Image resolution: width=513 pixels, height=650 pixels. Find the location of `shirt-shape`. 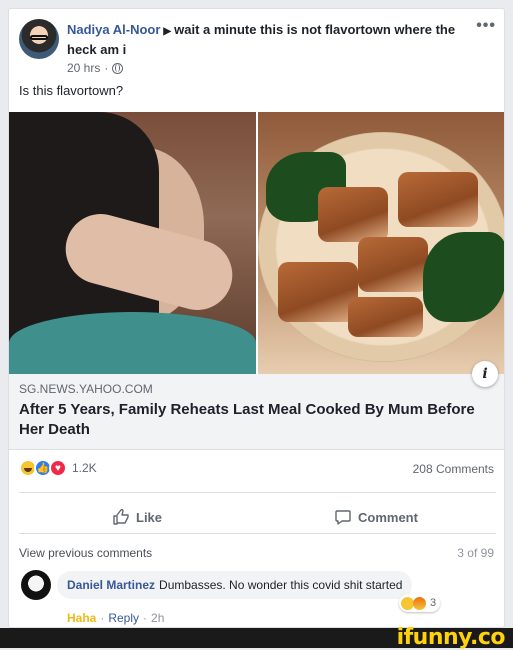

shirt-shape is located at coordinates (132, 343).